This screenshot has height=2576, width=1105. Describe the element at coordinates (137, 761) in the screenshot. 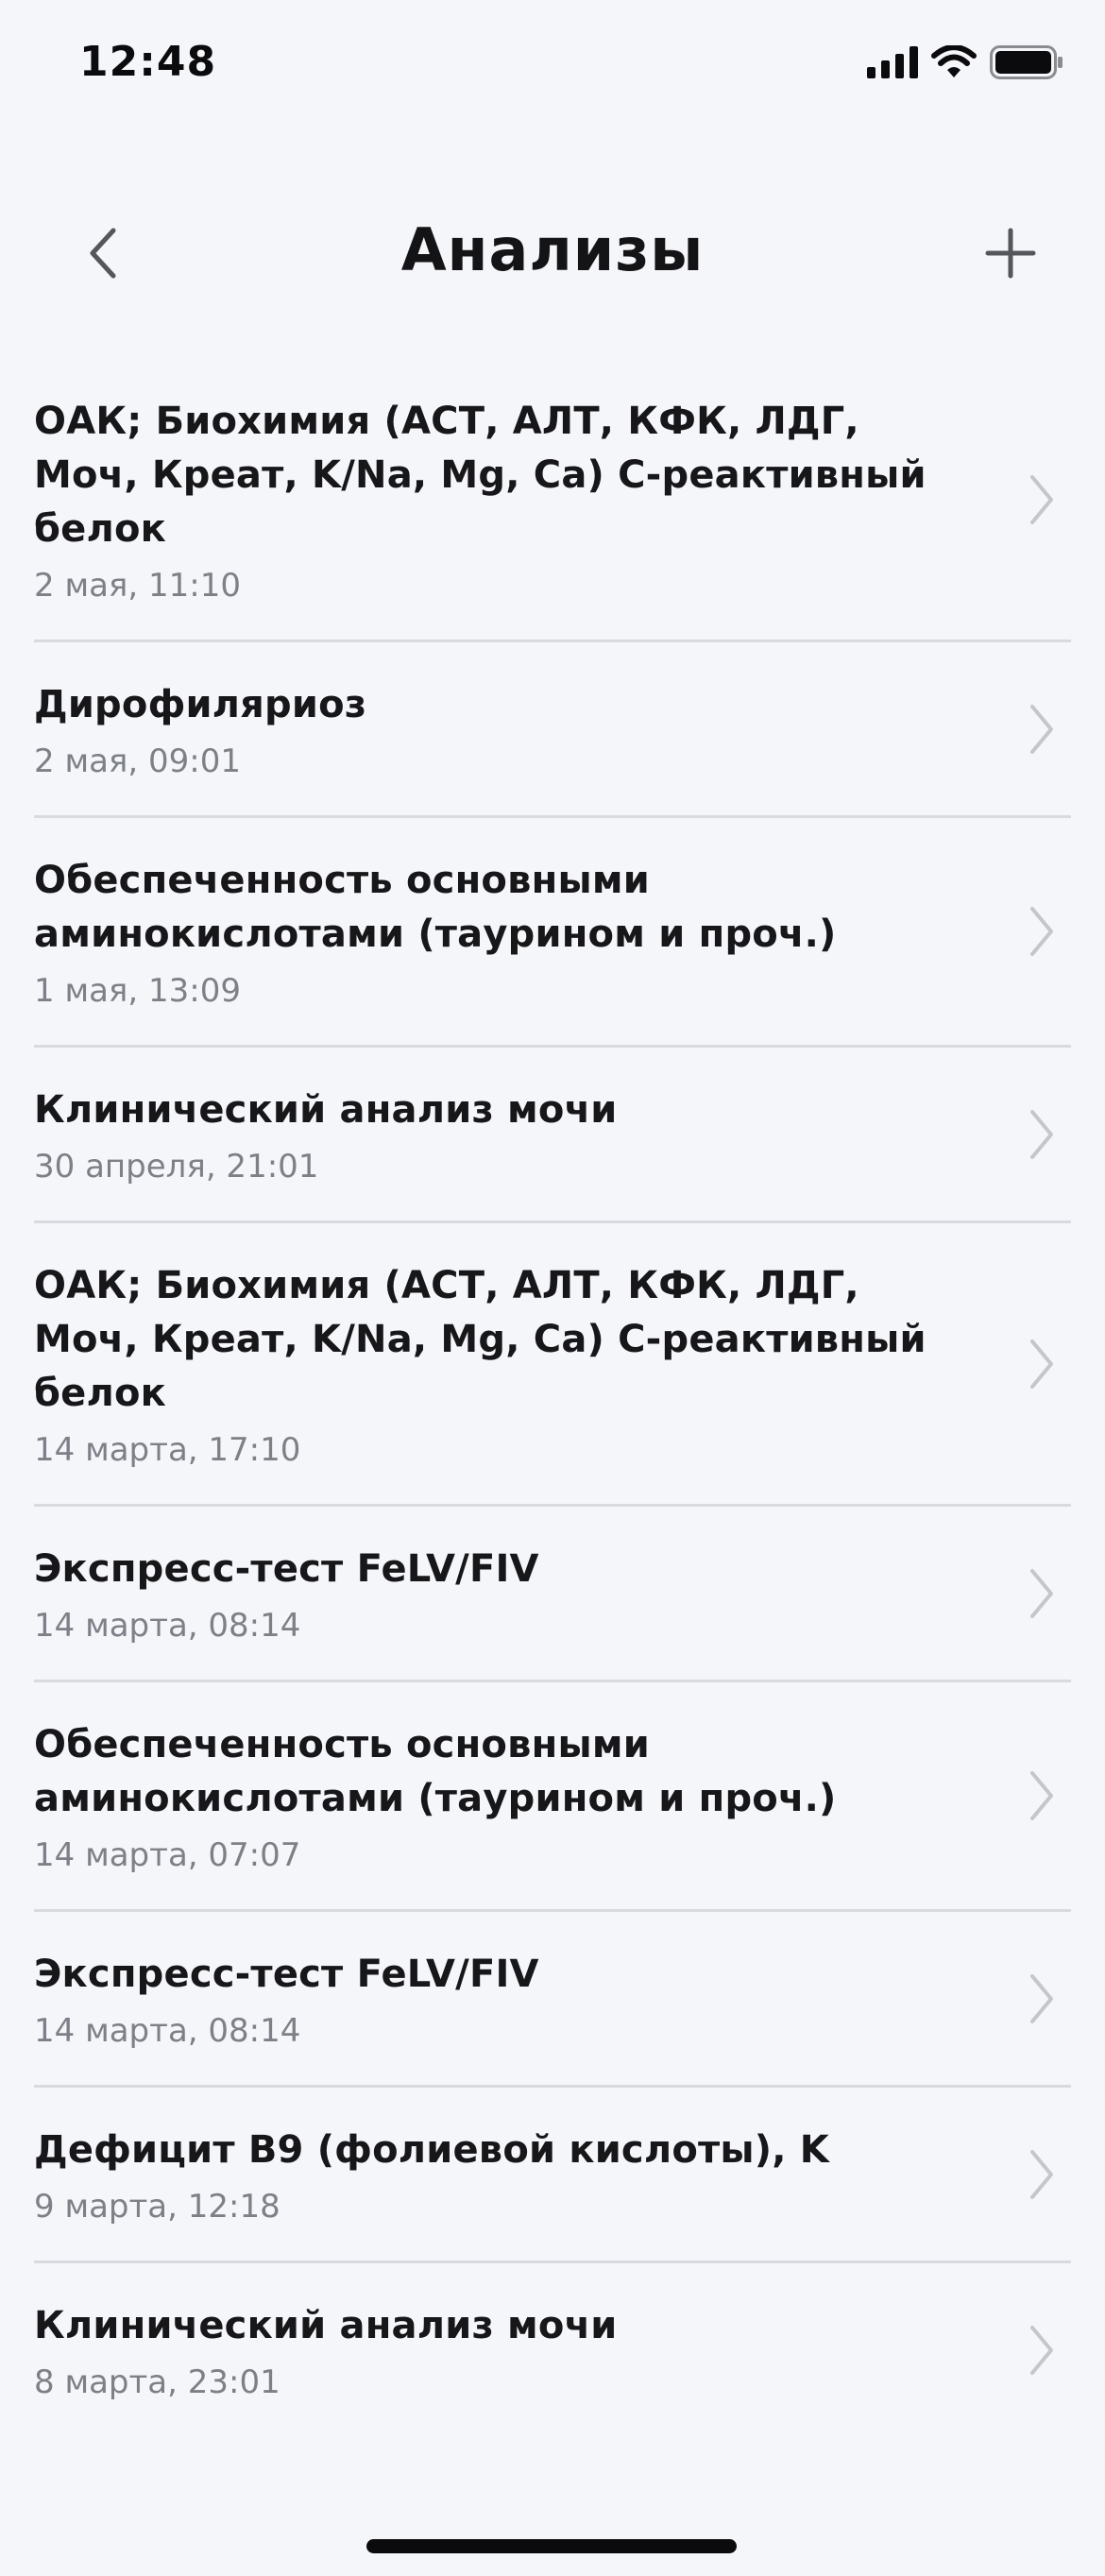

I see `item-date: 2 мая, 09:01` at that location.